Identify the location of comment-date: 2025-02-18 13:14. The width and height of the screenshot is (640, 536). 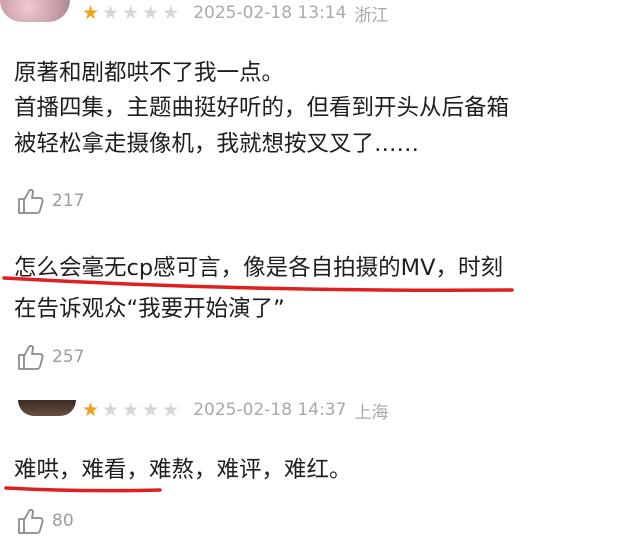
(270, 13).